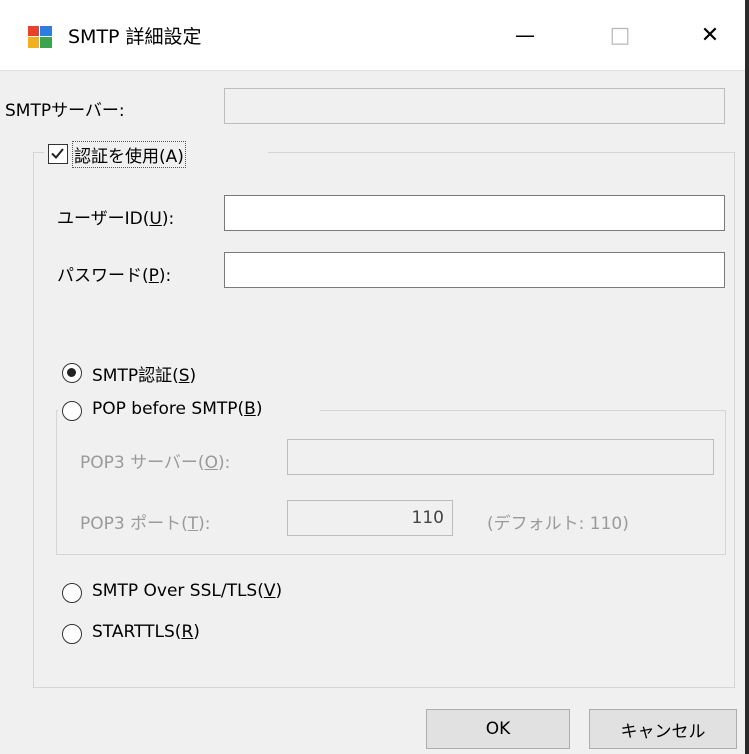 This screenshot has width=749, height=754. Describe the element at coordinates (663, 731) in the screenshot. I see `cancel-button-label: キャンセル` at that location.